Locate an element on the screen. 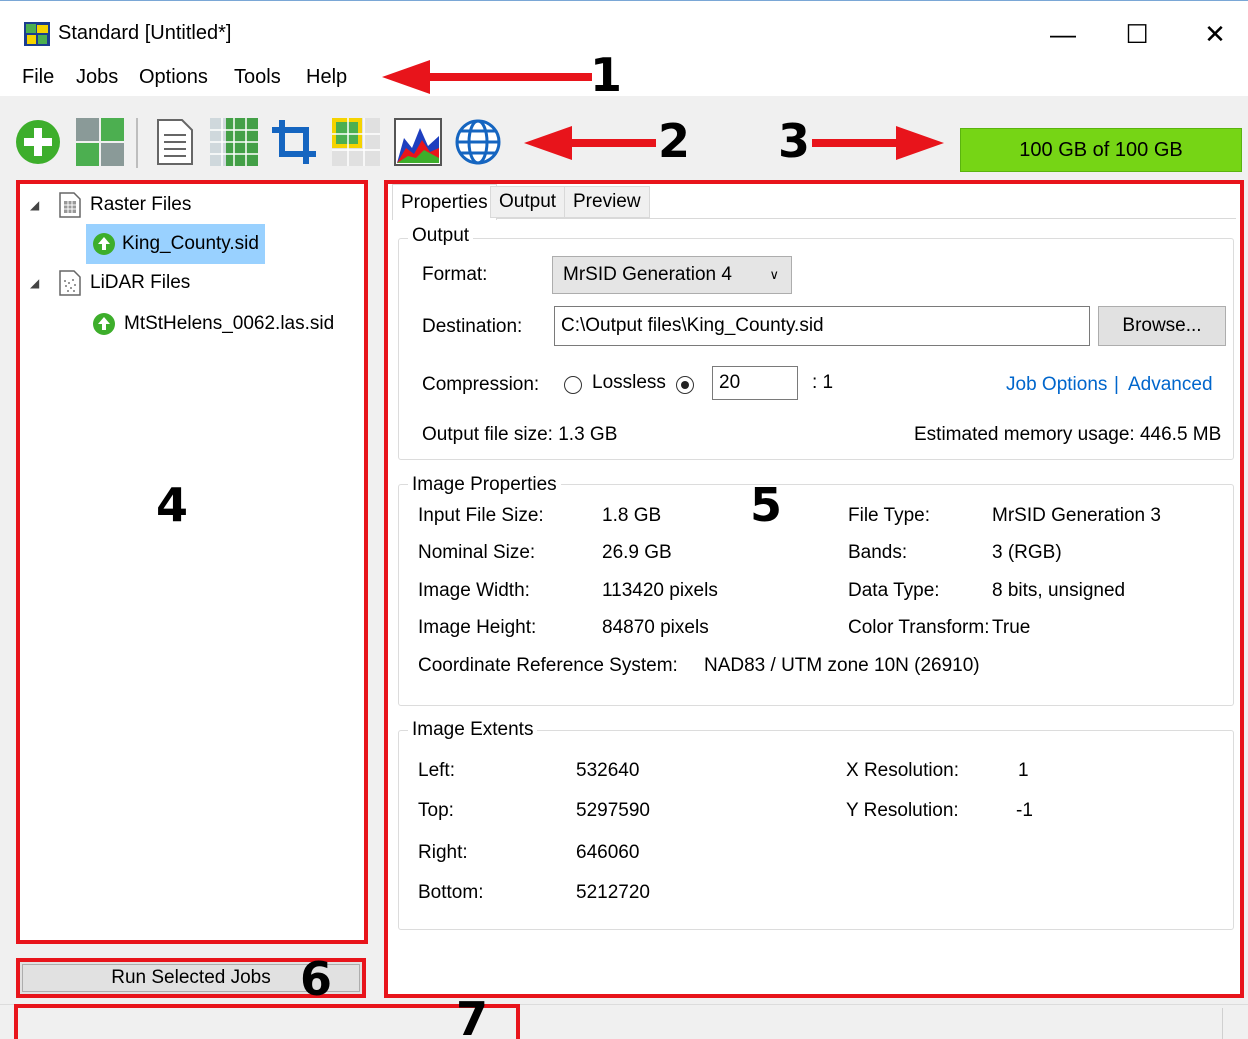 The height and width of the screenshot is (1039, 1248). prop-value: 84870 pixels is located at coordinates (655, 627).